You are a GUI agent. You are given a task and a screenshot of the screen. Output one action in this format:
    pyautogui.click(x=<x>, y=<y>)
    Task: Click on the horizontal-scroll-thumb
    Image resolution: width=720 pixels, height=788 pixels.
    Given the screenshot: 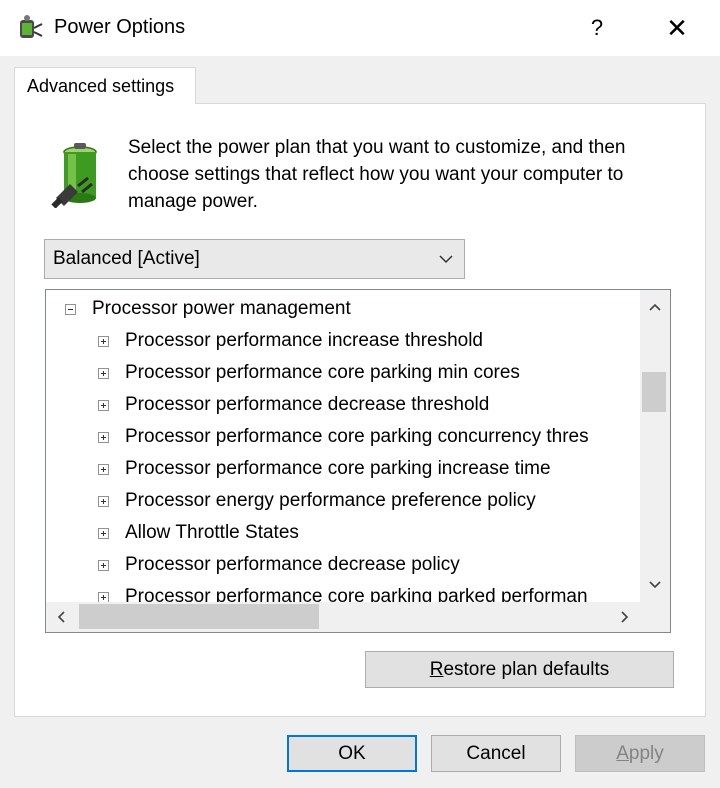 What is the action you would take?
    pyautogui.click(x=199, y=616)
    